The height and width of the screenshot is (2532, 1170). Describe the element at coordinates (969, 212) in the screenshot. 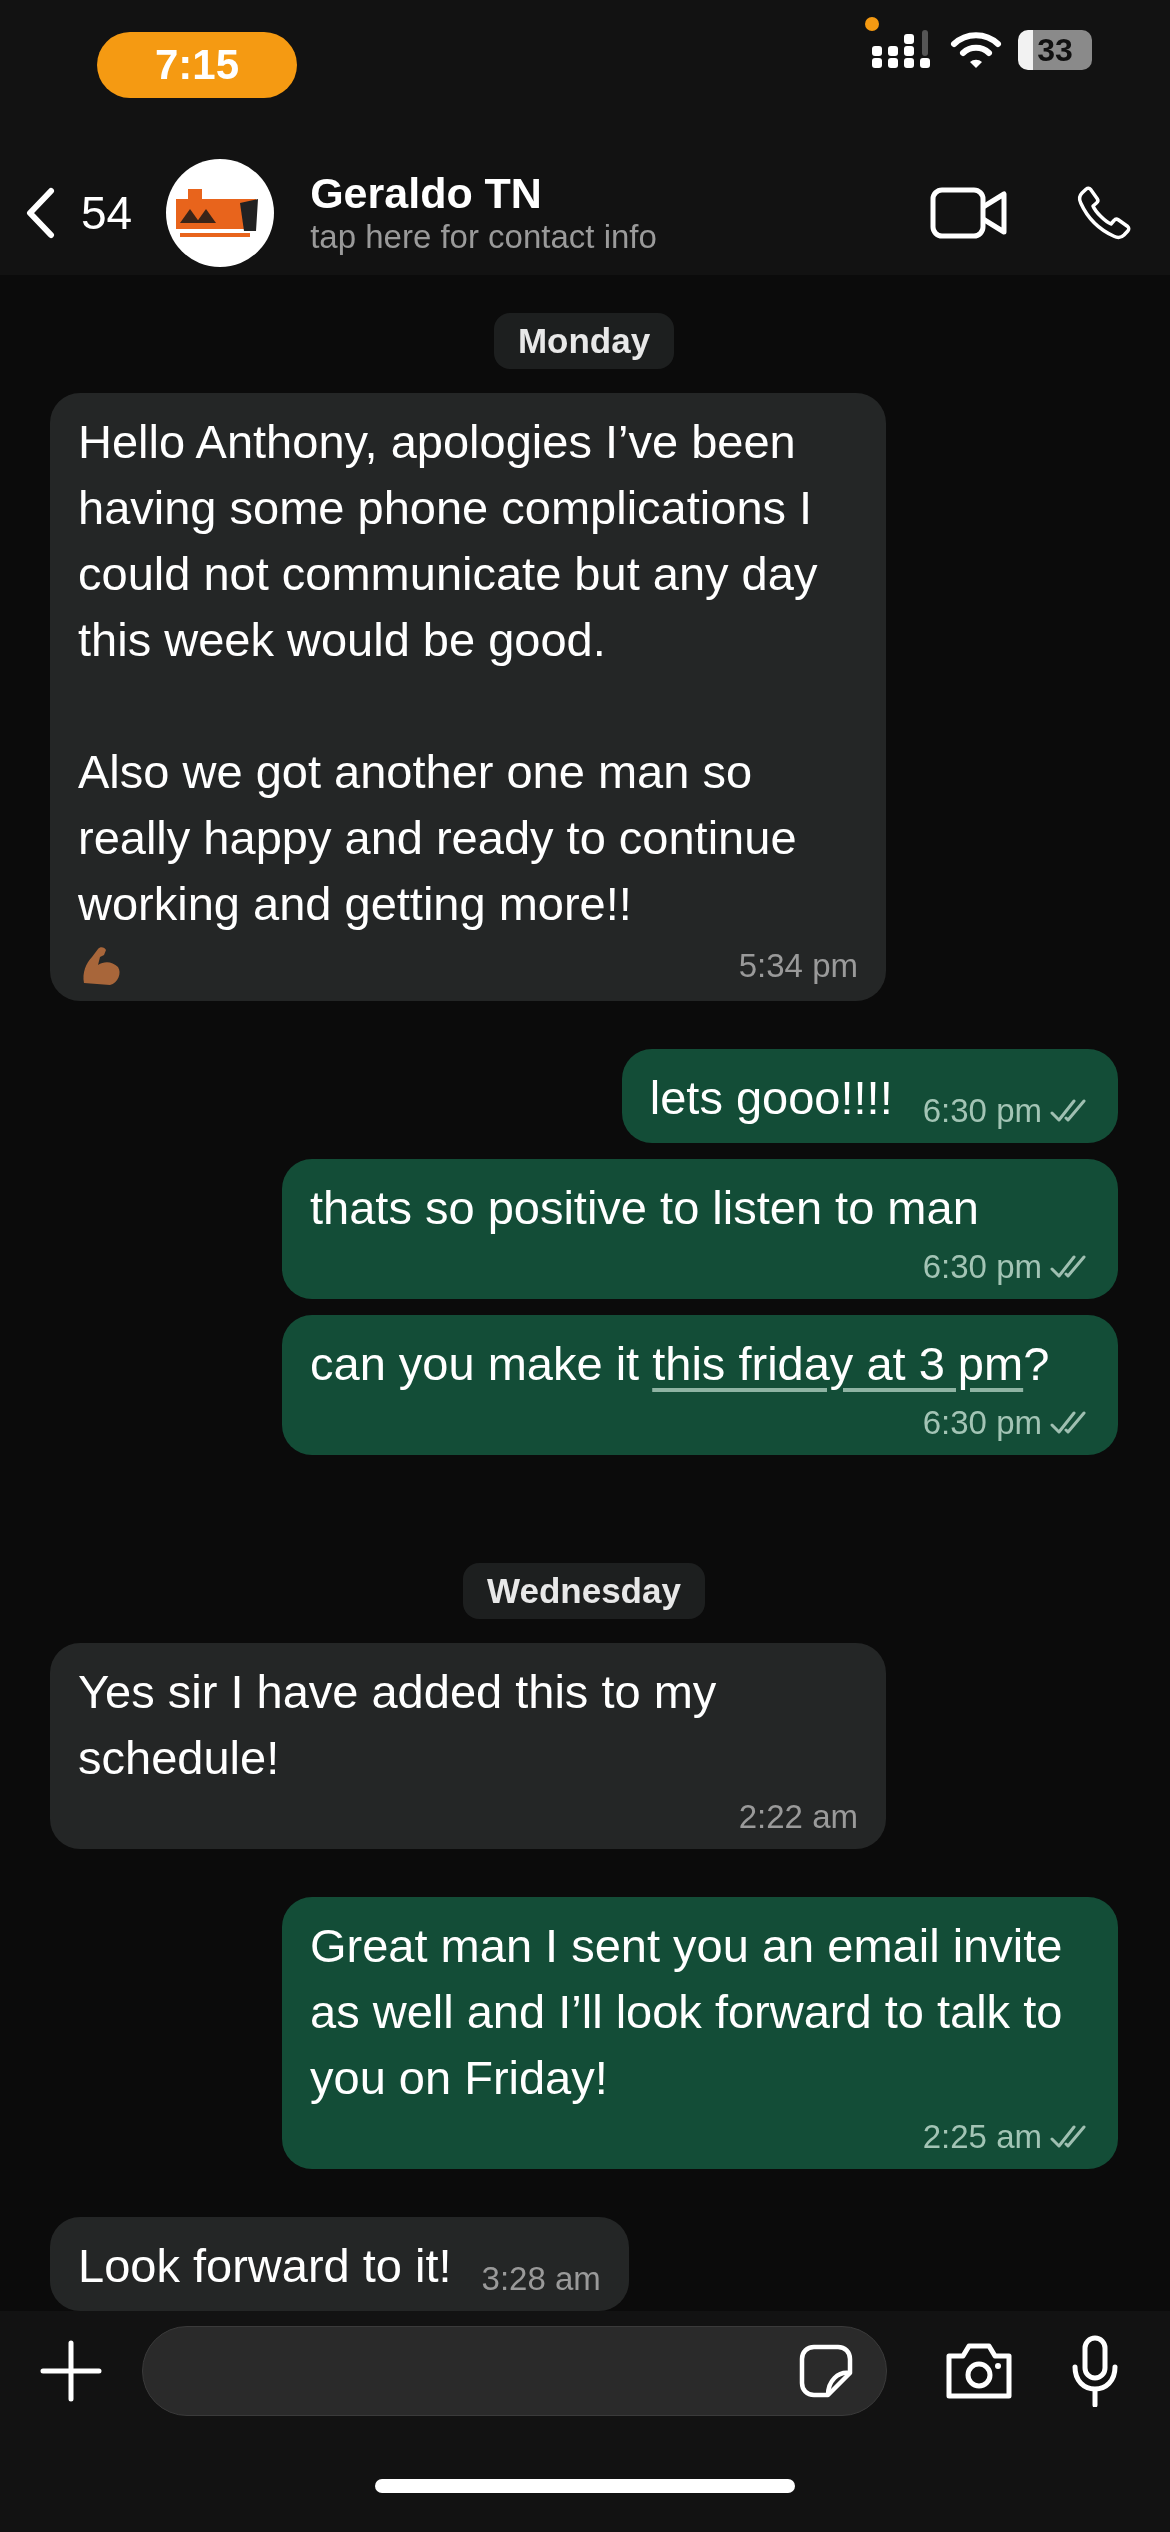

I see `video-call-icon` at that location.